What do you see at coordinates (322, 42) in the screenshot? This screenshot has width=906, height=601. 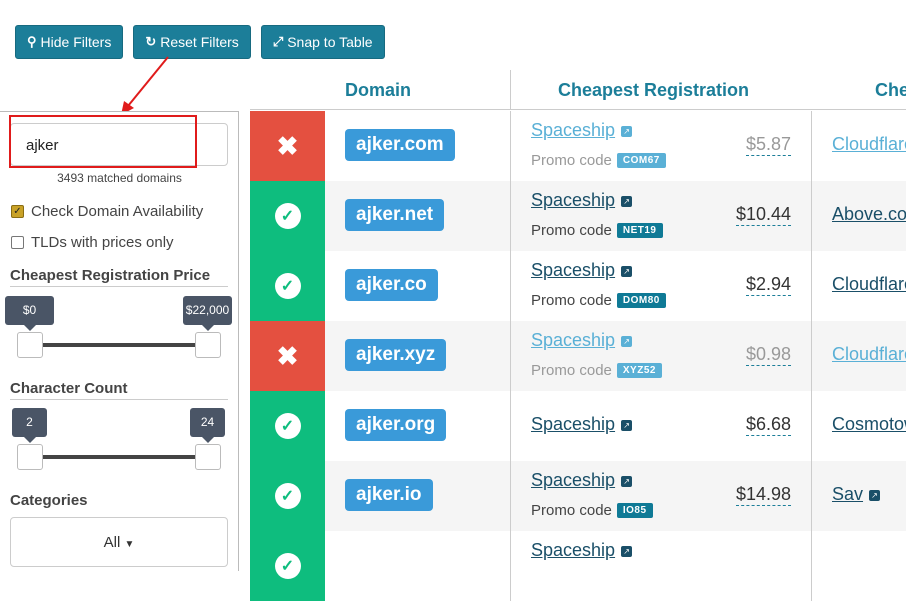 I see `snap-to-table-button: ⤢ Snap to Table` at bounding box center [322, 42].